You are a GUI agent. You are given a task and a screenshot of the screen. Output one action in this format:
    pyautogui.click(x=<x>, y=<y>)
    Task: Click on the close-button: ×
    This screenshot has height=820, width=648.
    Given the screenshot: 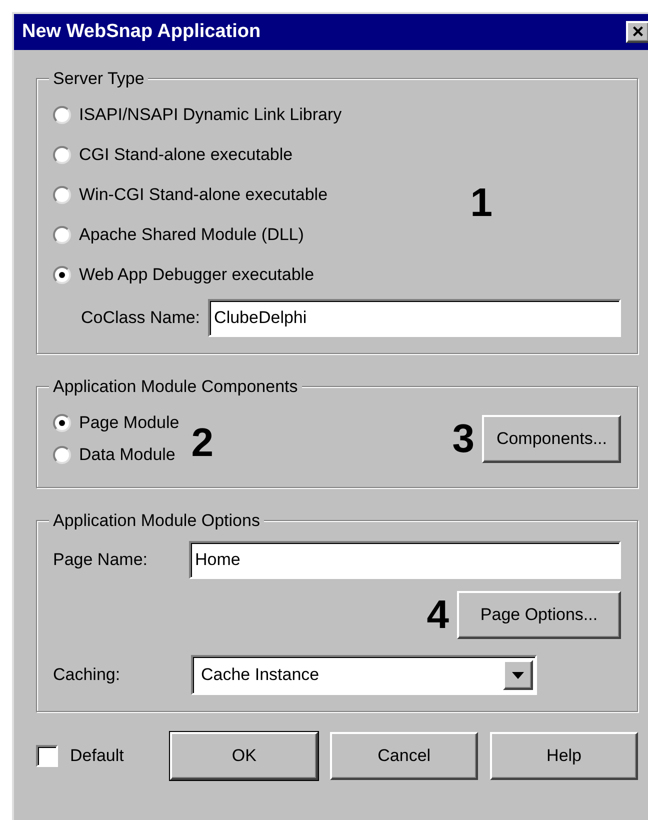 What is the action you would take?
    pyautogui.click(x=637, y=32)
    